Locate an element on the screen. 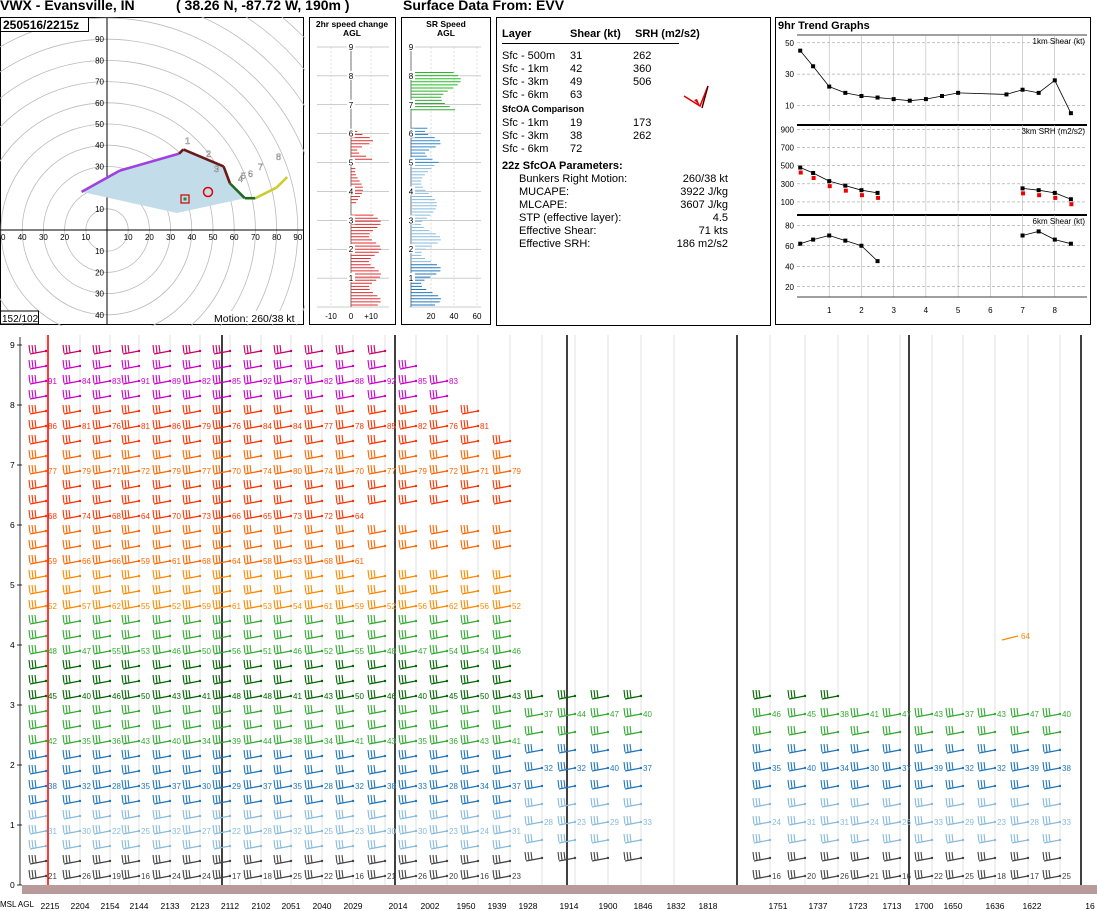  profile-height-label: 2 is located at coordinates (351, 249).